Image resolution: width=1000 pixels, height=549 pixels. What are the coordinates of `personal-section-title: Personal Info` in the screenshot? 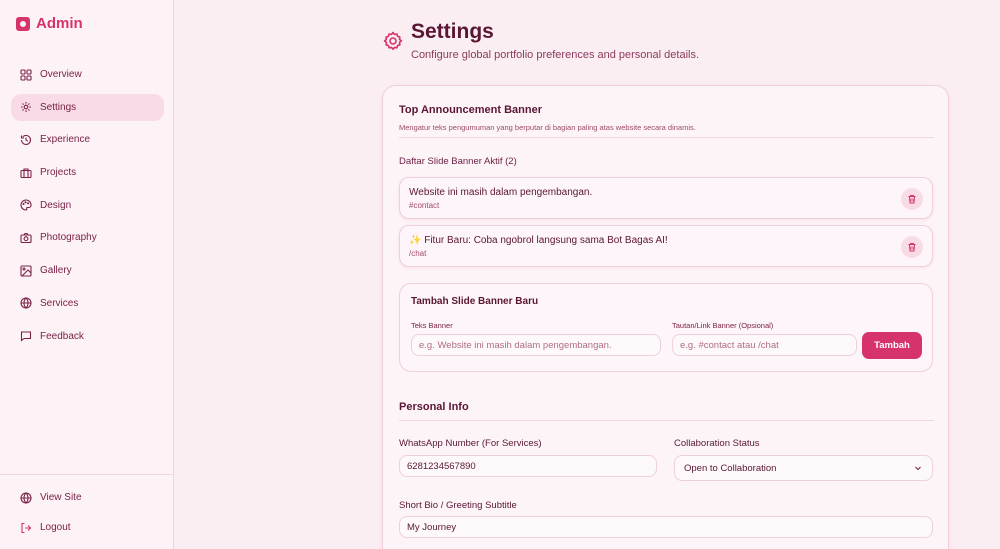 It's located at (434, 407).